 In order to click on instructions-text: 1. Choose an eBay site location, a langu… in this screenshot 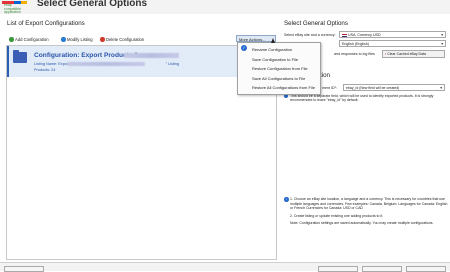, I will do `click(369, 211)`.